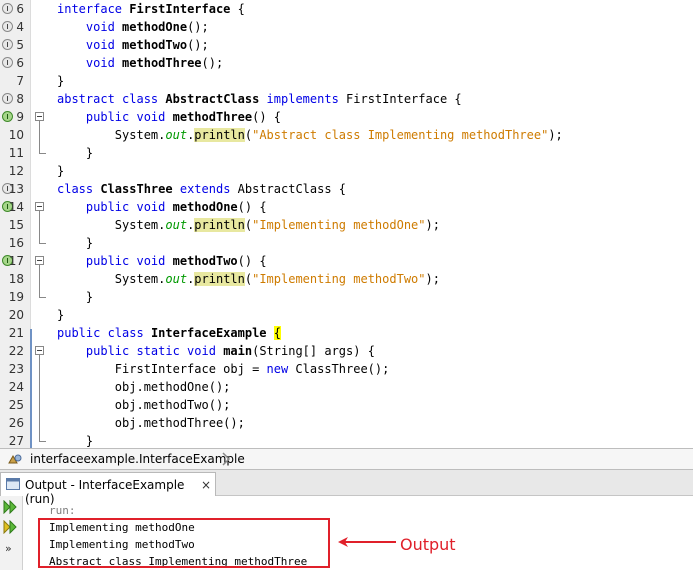 This screenshot has width=693, height=570. I want to click on code-line: 26 obj.methodThree();, so click(346, 423).